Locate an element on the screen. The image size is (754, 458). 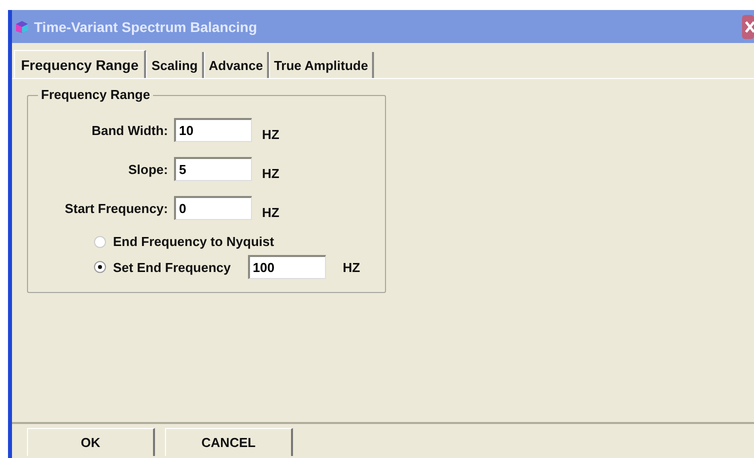
cube-icon is located at coordinates (22, 27).